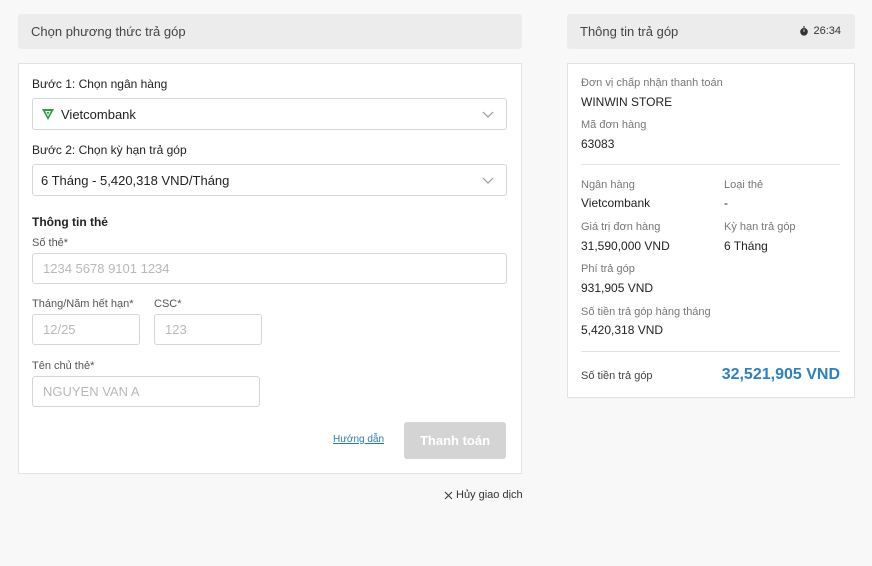 The image size is (872, 566). What do you see at coordinates (109, 150) in the screenshot?
I see `step2-label: Bước 2: Chọn kỳ hạn trả góp` at bounding box center [109, 150].